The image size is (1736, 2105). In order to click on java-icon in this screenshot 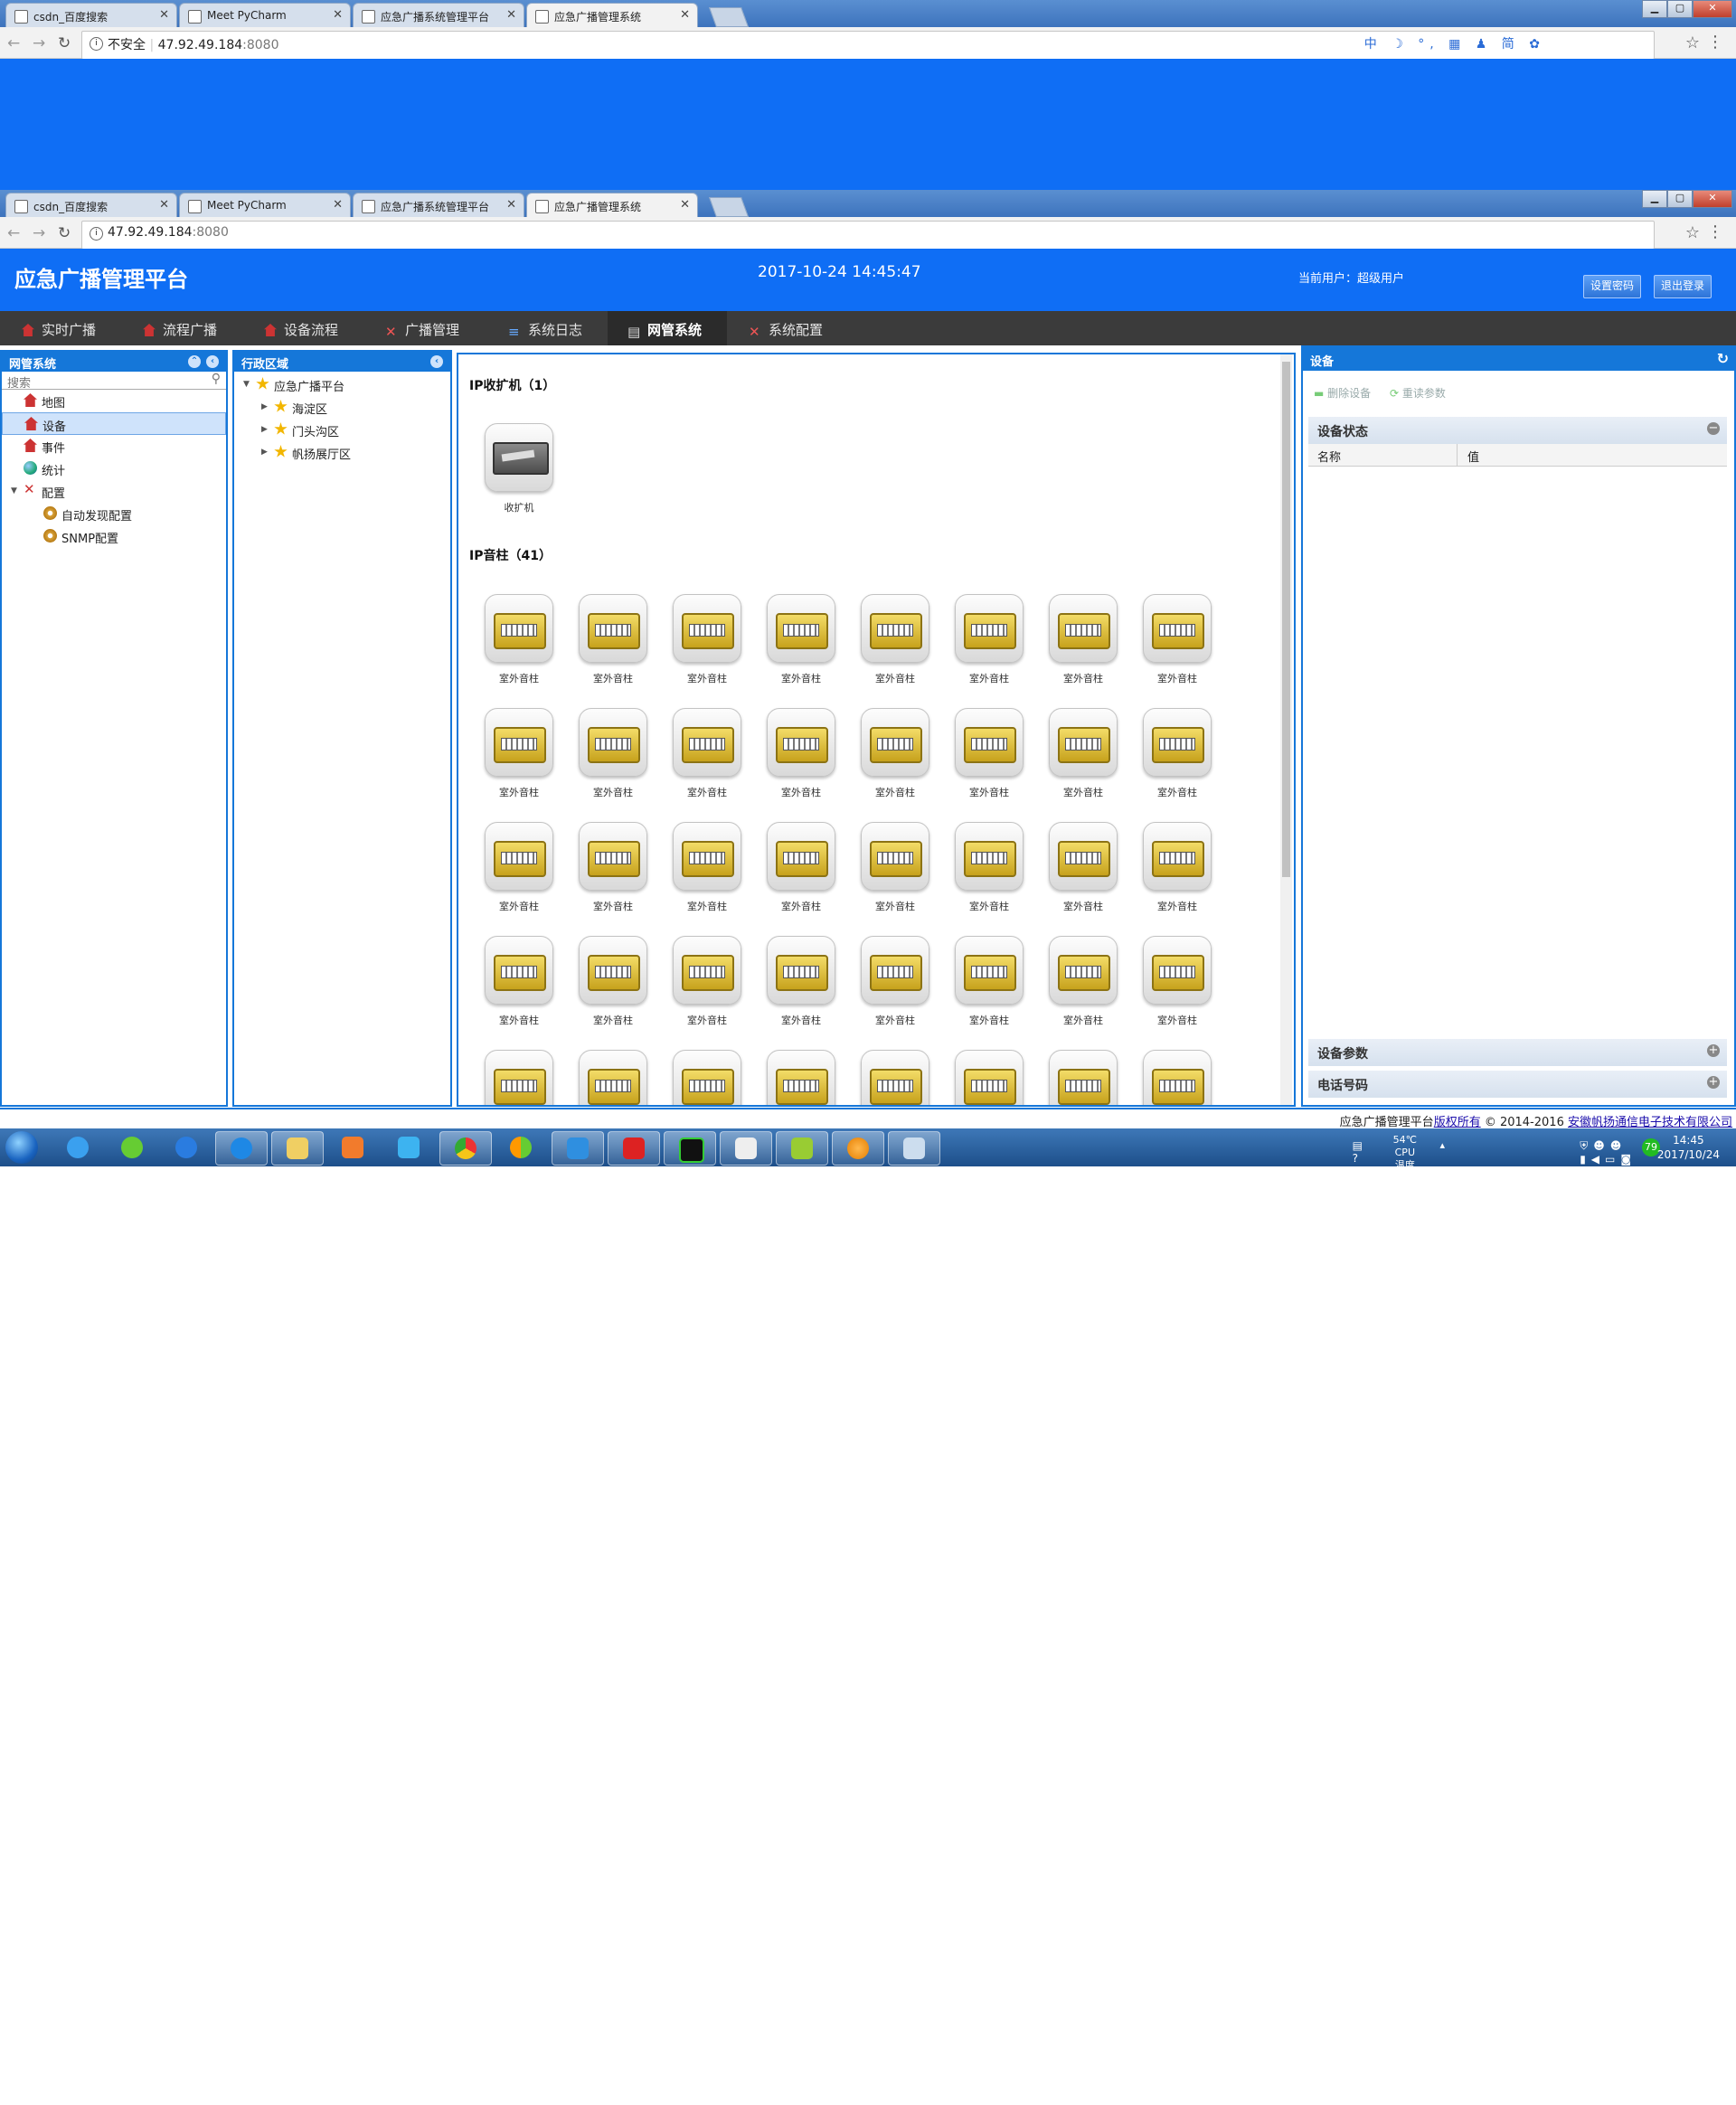, I will do `click(746, 1148)`.